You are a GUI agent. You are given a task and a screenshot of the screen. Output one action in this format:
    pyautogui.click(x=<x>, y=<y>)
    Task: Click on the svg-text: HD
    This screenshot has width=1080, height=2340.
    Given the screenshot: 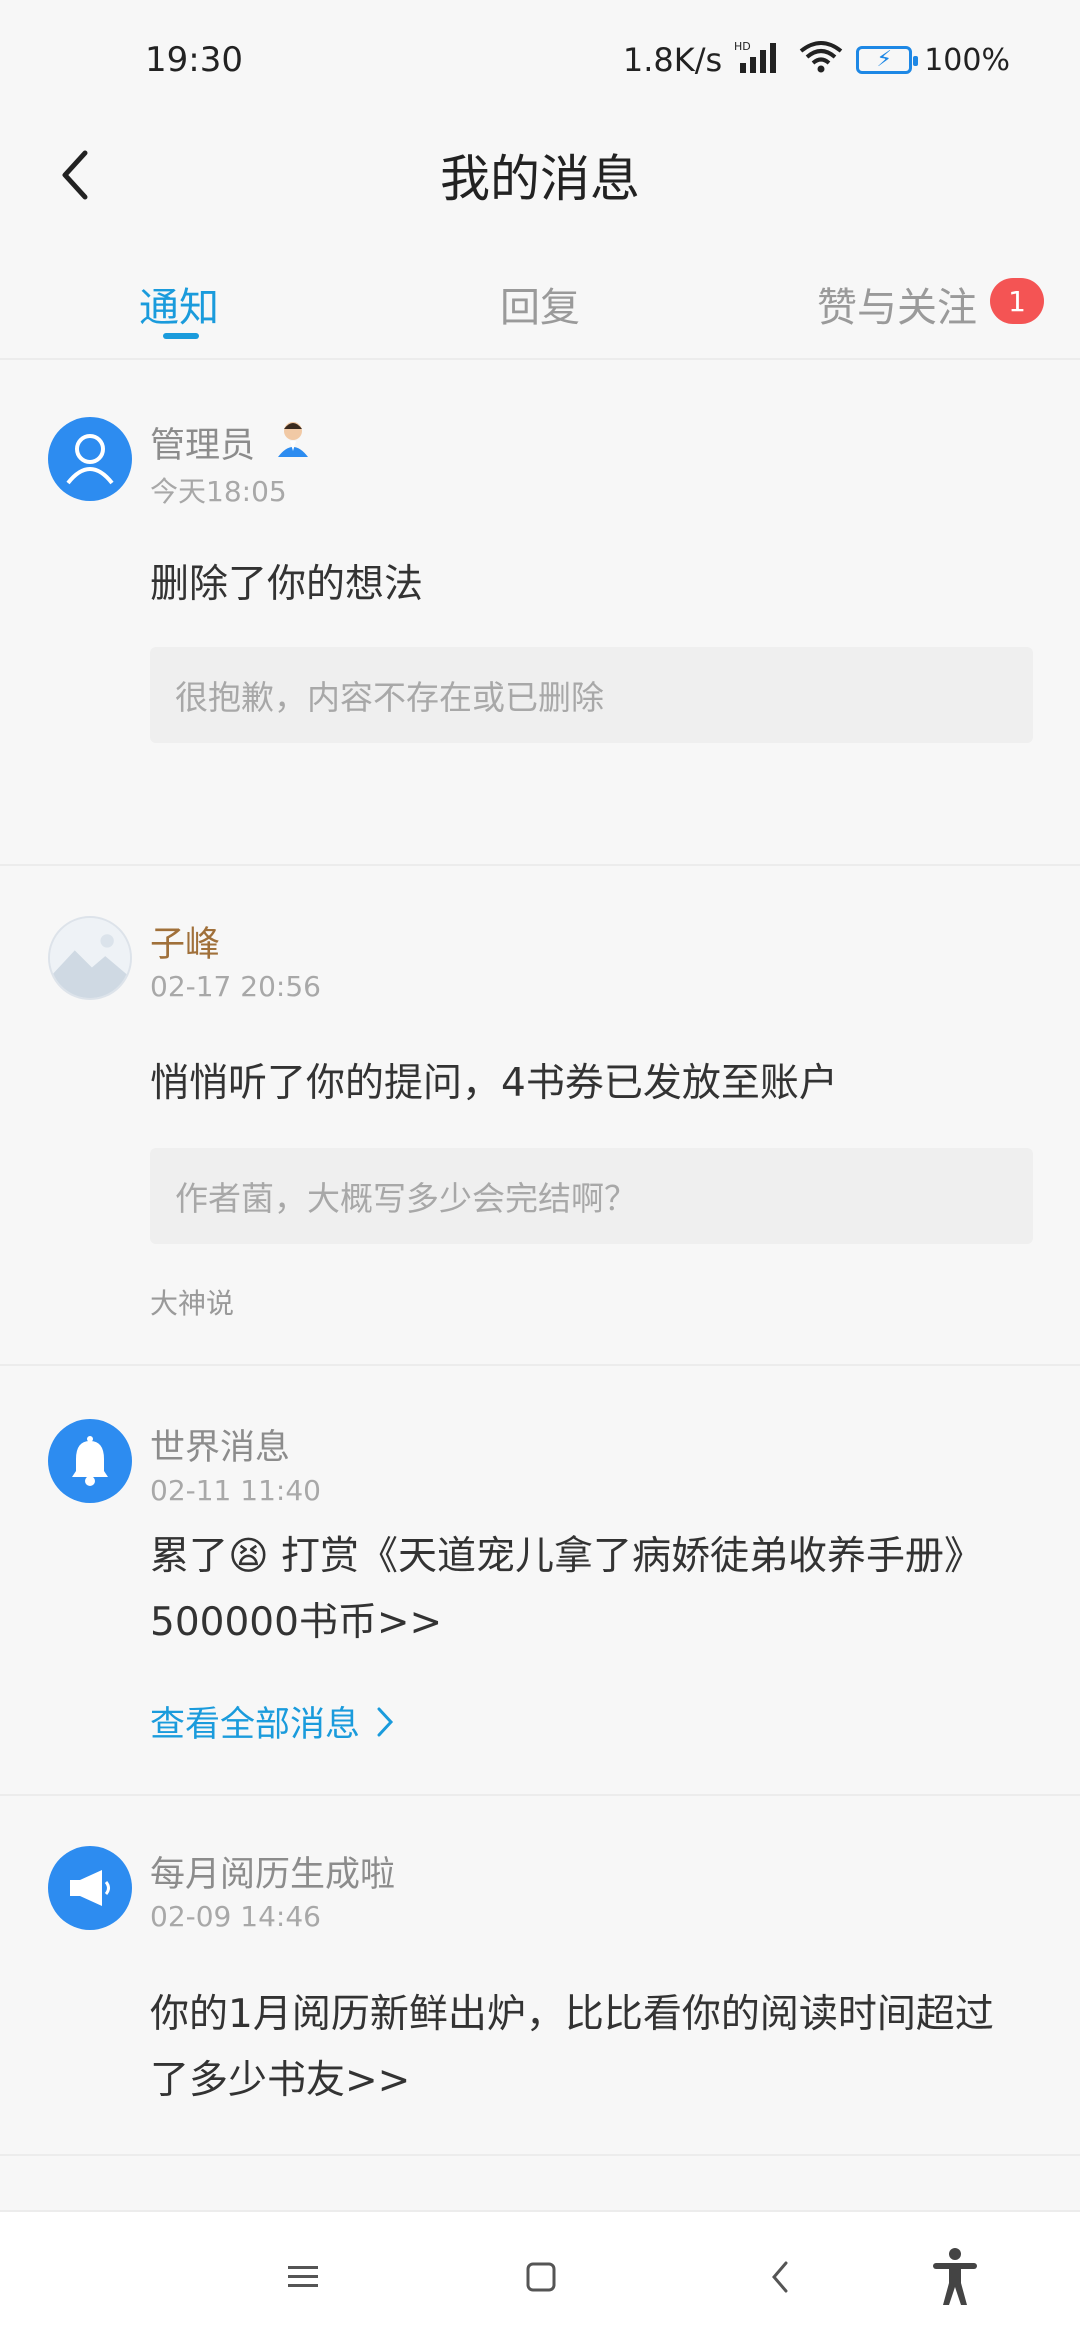 What is the action you would take?
    pyautogui.click(x=742, y=46)
    